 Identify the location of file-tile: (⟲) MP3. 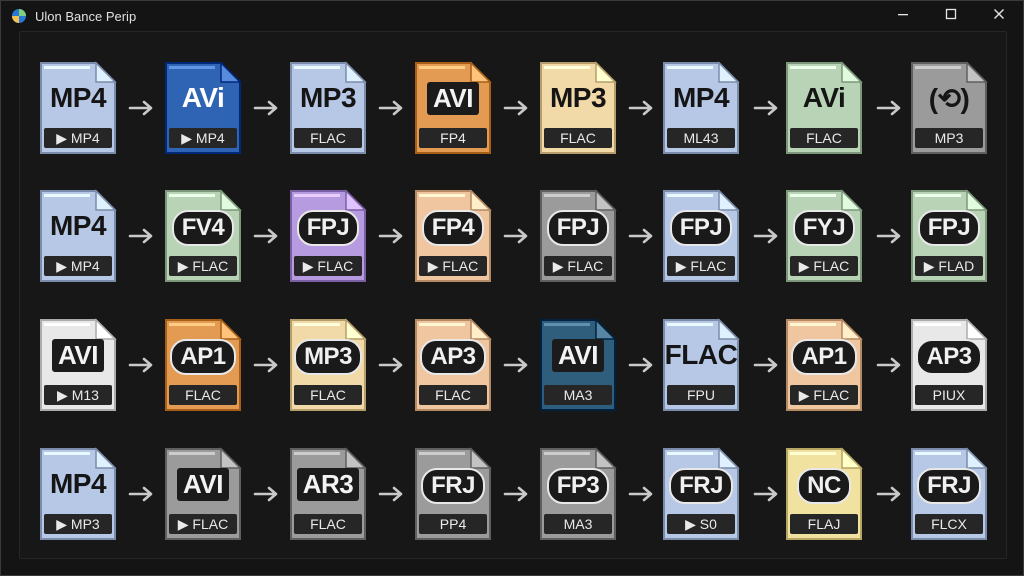
(949, 108).